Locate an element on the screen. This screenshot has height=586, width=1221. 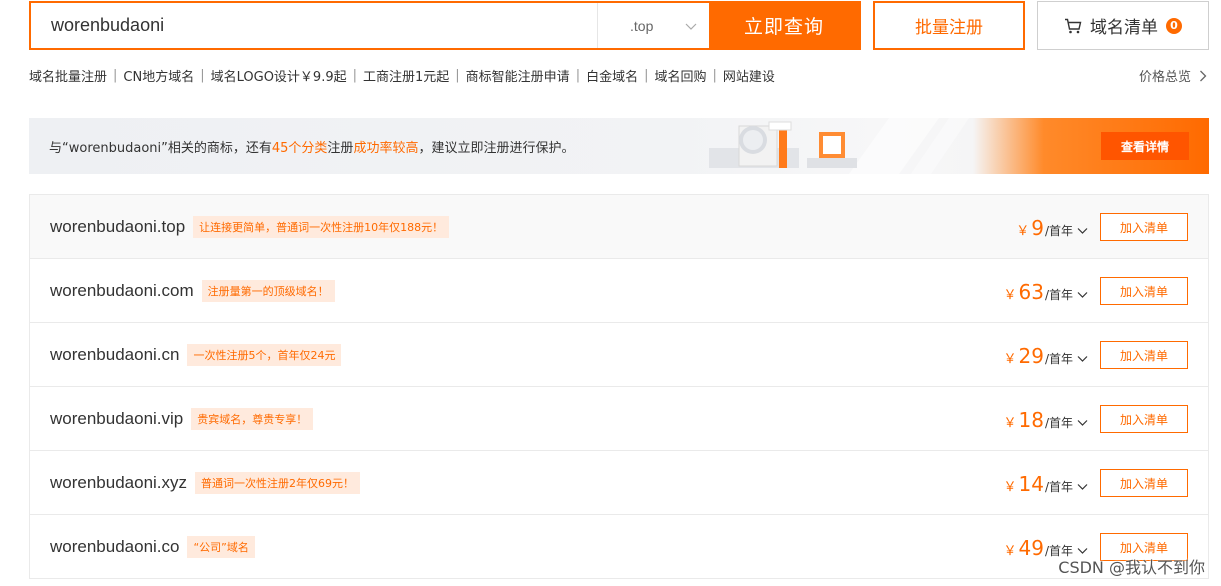
watermark: CSDN @我认不到你 is located at coordinates (1131, 567).